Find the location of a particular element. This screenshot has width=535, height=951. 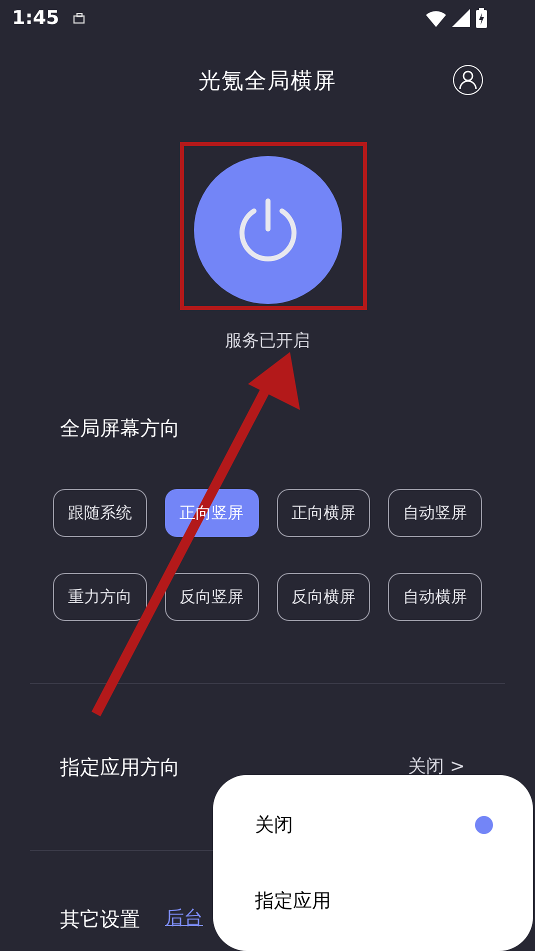

background-link: 后台 is located at coordinates (184, 918).